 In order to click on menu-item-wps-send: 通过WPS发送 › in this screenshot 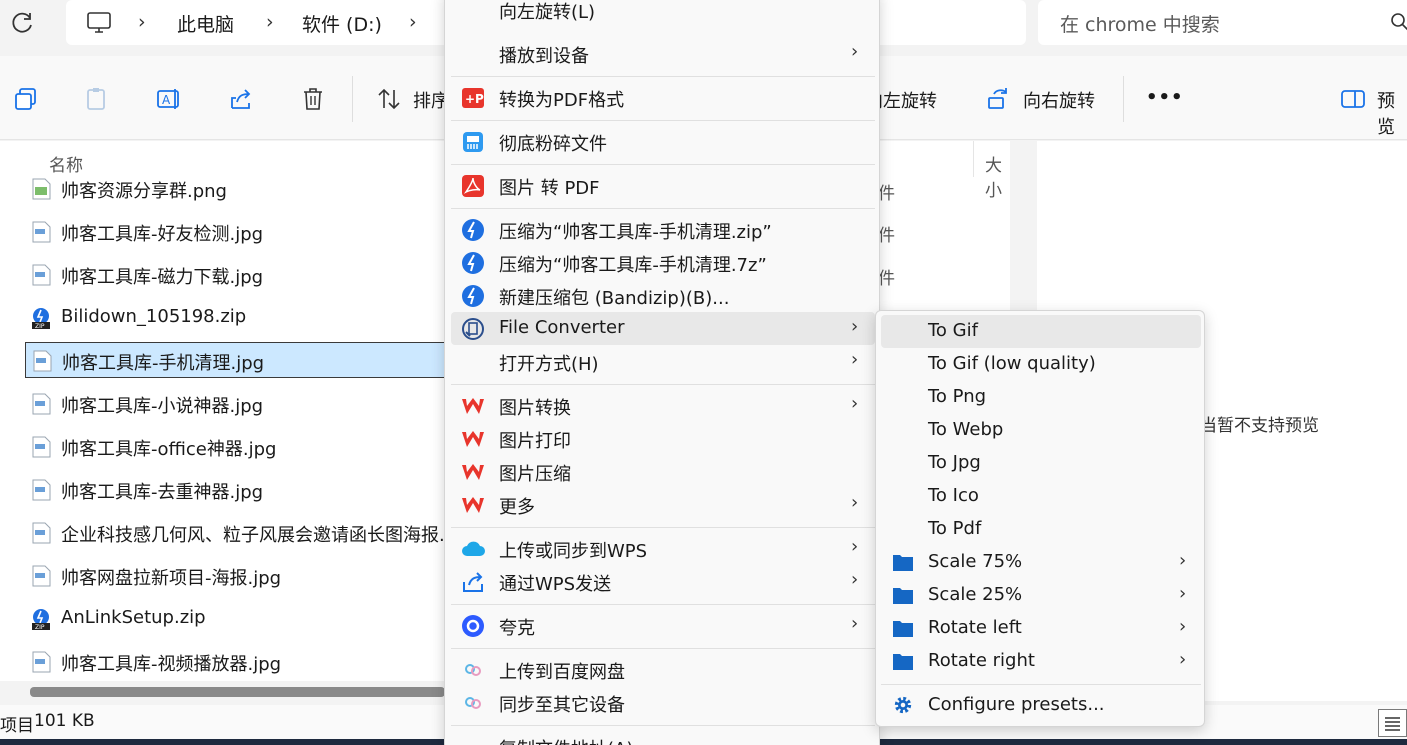, I will do `click(663, 581)`.